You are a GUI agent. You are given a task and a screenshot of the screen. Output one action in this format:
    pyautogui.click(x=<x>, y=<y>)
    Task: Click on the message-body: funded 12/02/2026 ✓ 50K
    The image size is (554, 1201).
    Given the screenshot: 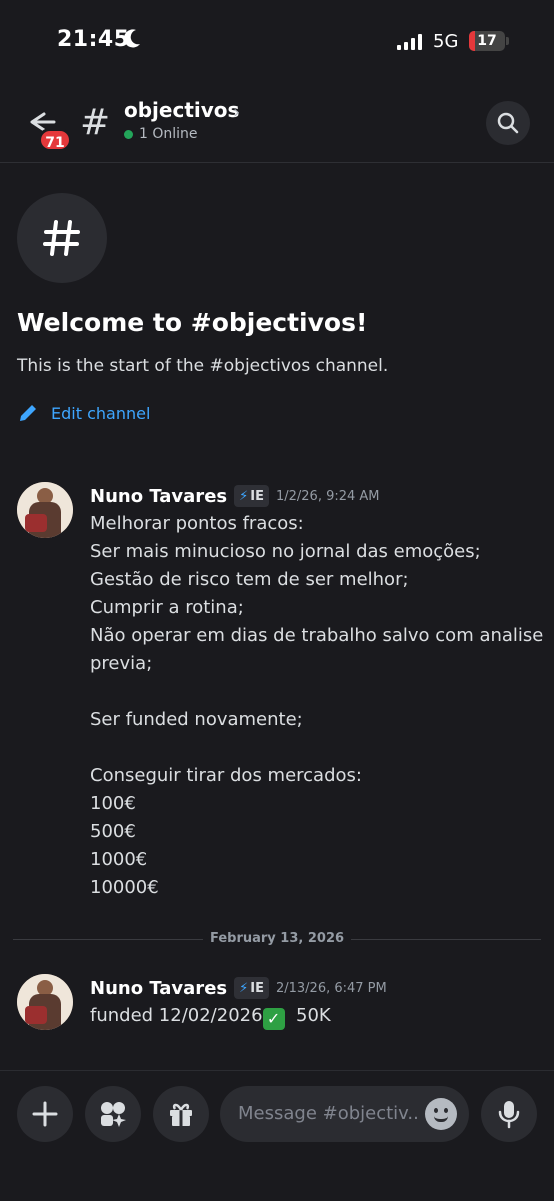 What is the action you would take?
    pyautogui.click(x=210, y=1016)
    